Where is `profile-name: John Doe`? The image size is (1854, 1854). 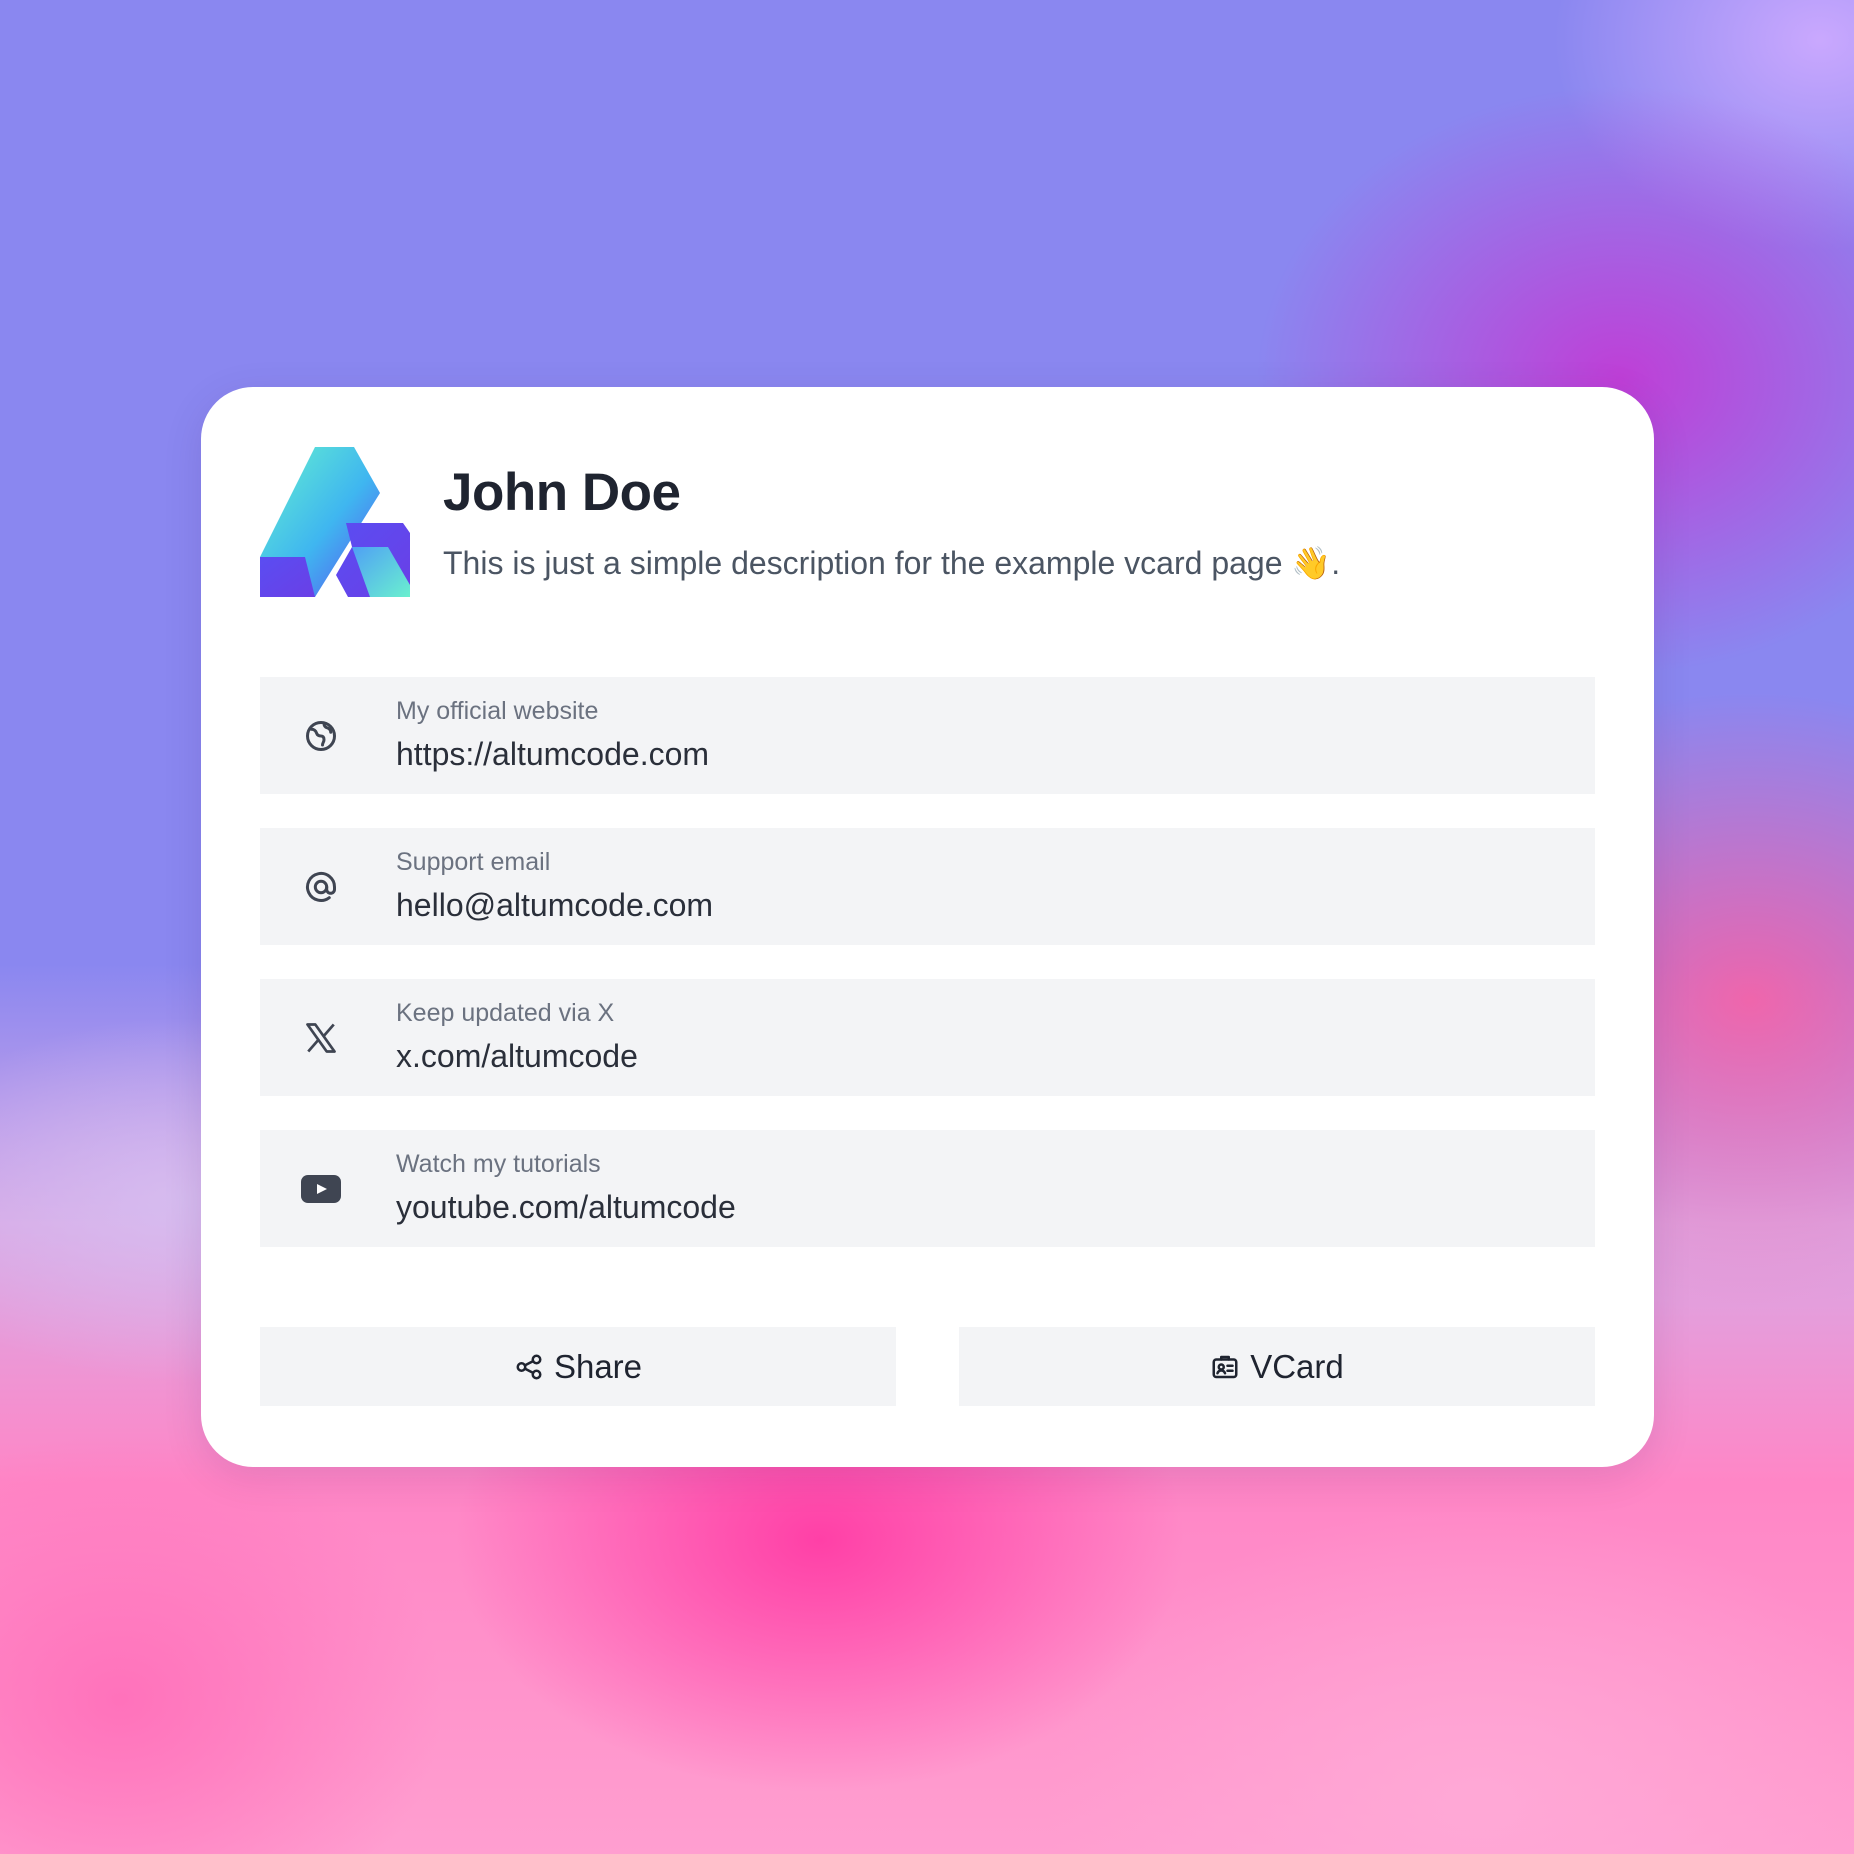
profile-name: John Doe is located at coordinates (562, 492).